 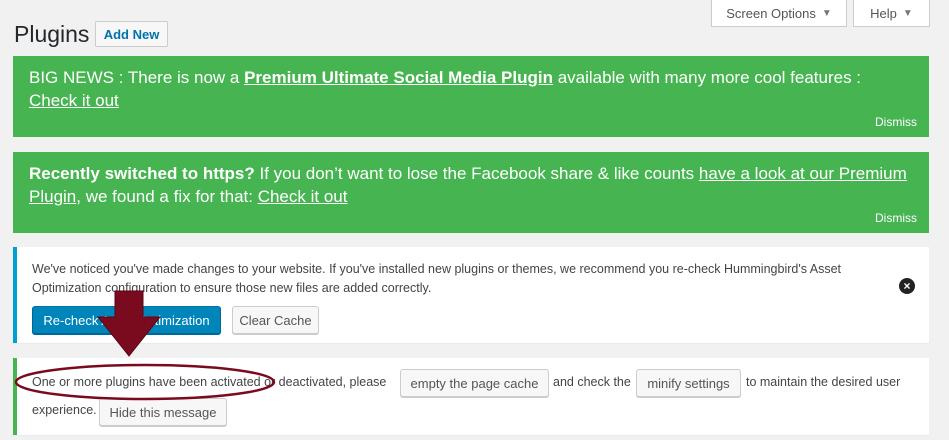 What do you see at coordinates (142, 173) in the screenshot?
I see `notice-heading: Recently switched to https?` at bounding box center [142, 173].